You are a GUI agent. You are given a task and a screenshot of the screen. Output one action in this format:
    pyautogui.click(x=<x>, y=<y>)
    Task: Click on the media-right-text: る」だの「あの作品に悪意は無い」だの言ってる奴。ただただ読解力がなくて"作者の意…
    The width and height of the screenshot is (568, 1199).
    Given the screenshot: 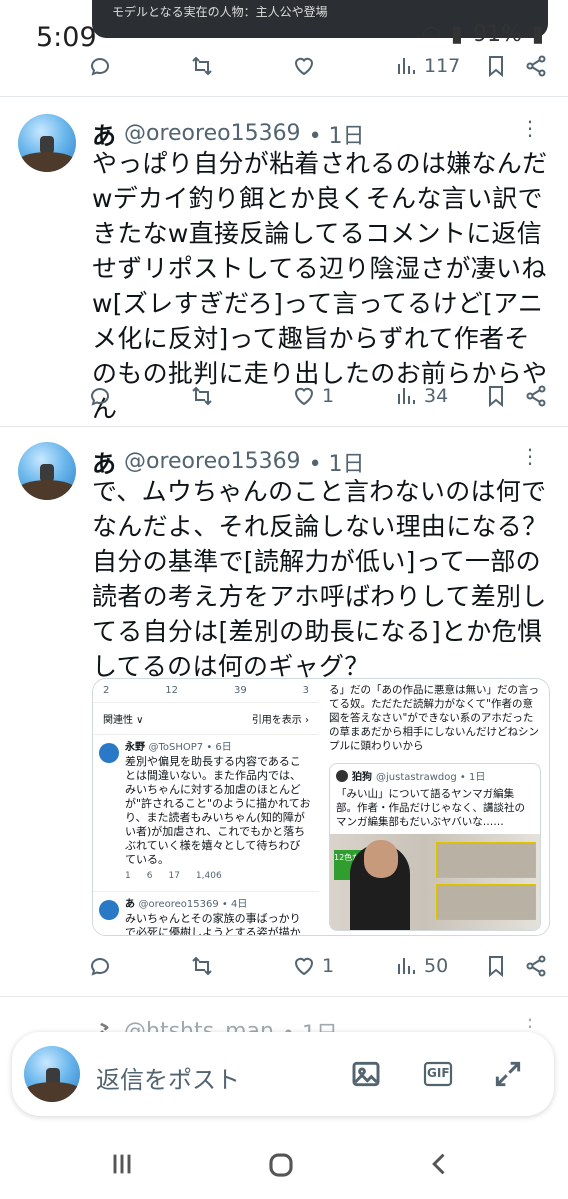 What is the action you would take?
    pyautogui.click(x=434, y=718)
    